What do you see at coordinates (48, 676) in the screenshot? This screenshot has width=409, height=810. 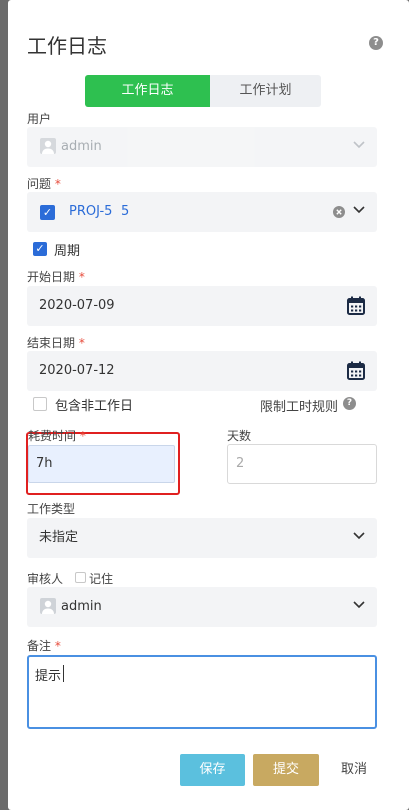 I see `remark-value: 提示` at bounding box center [48, 676].